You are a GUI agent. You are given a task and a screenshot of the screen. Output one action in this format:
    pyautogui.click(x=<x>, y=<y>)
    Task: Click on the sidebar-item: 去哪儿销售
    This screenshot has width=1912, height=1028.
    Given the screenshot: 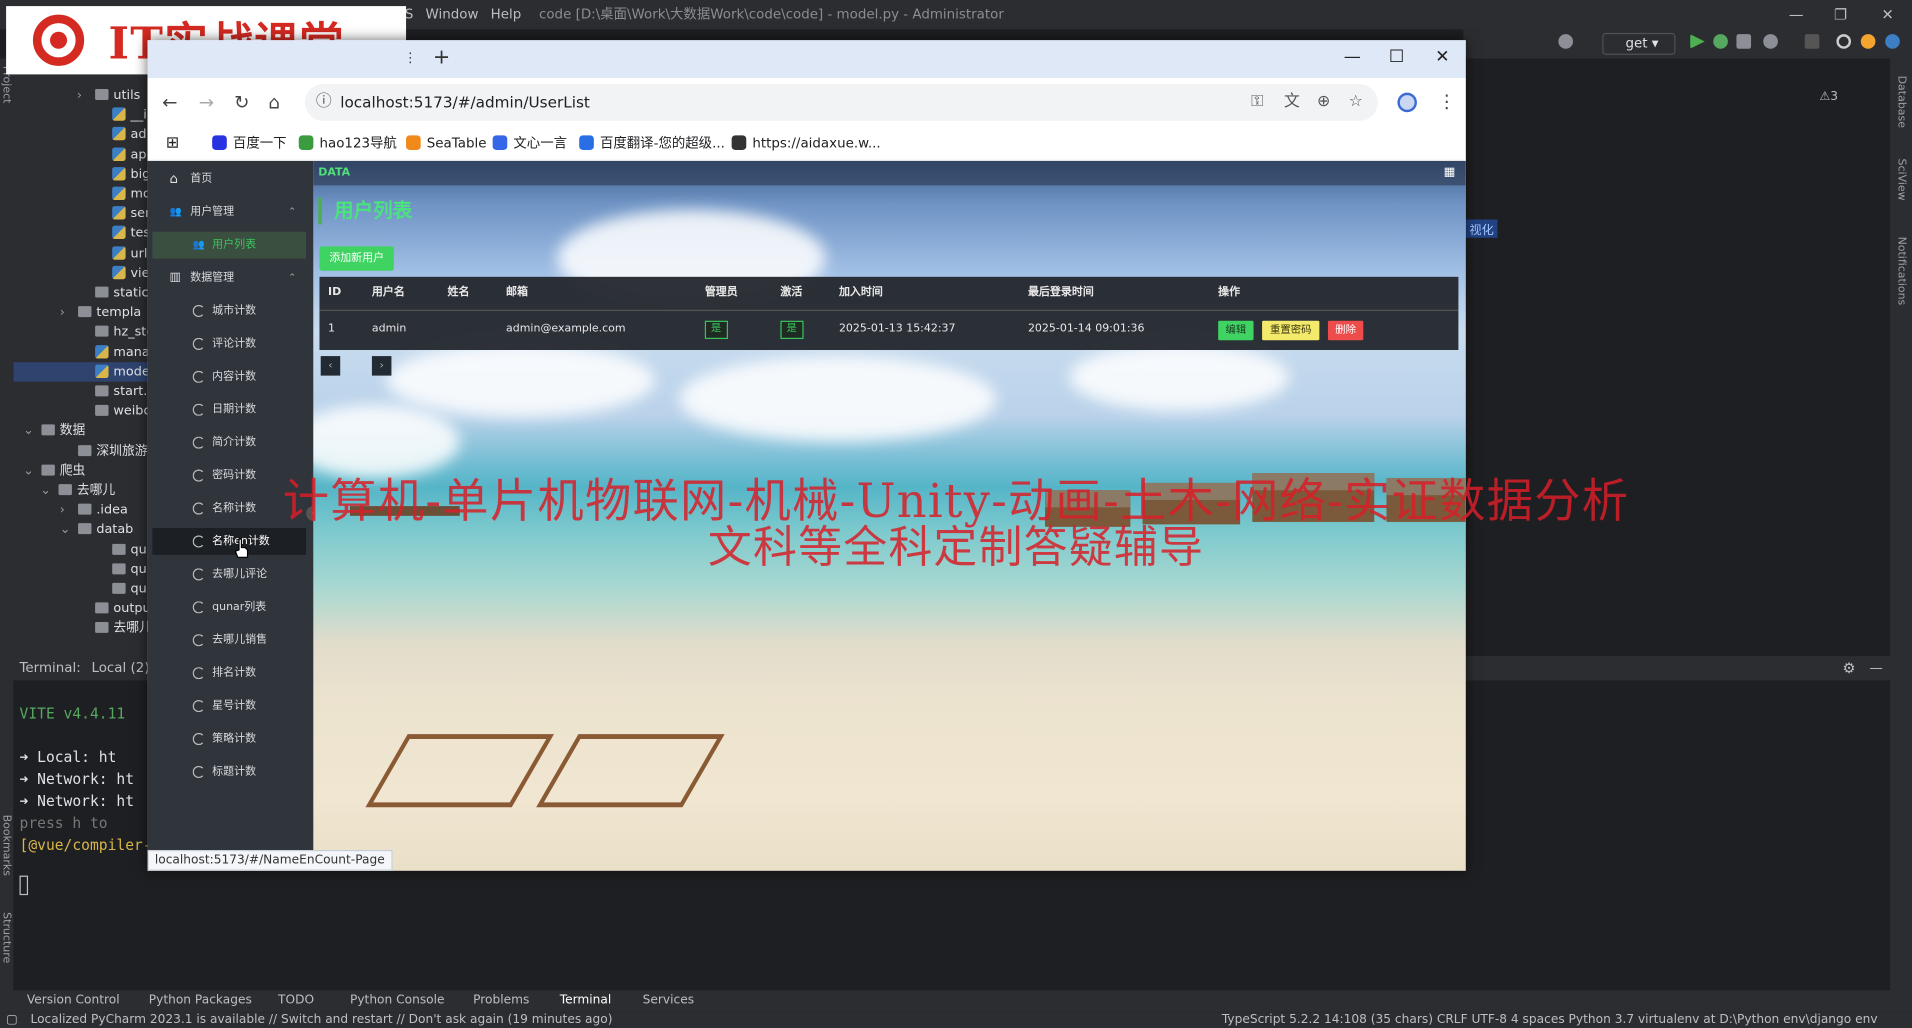 What is the action you would take?
    pyautogui.click(x=229, y=640)
    